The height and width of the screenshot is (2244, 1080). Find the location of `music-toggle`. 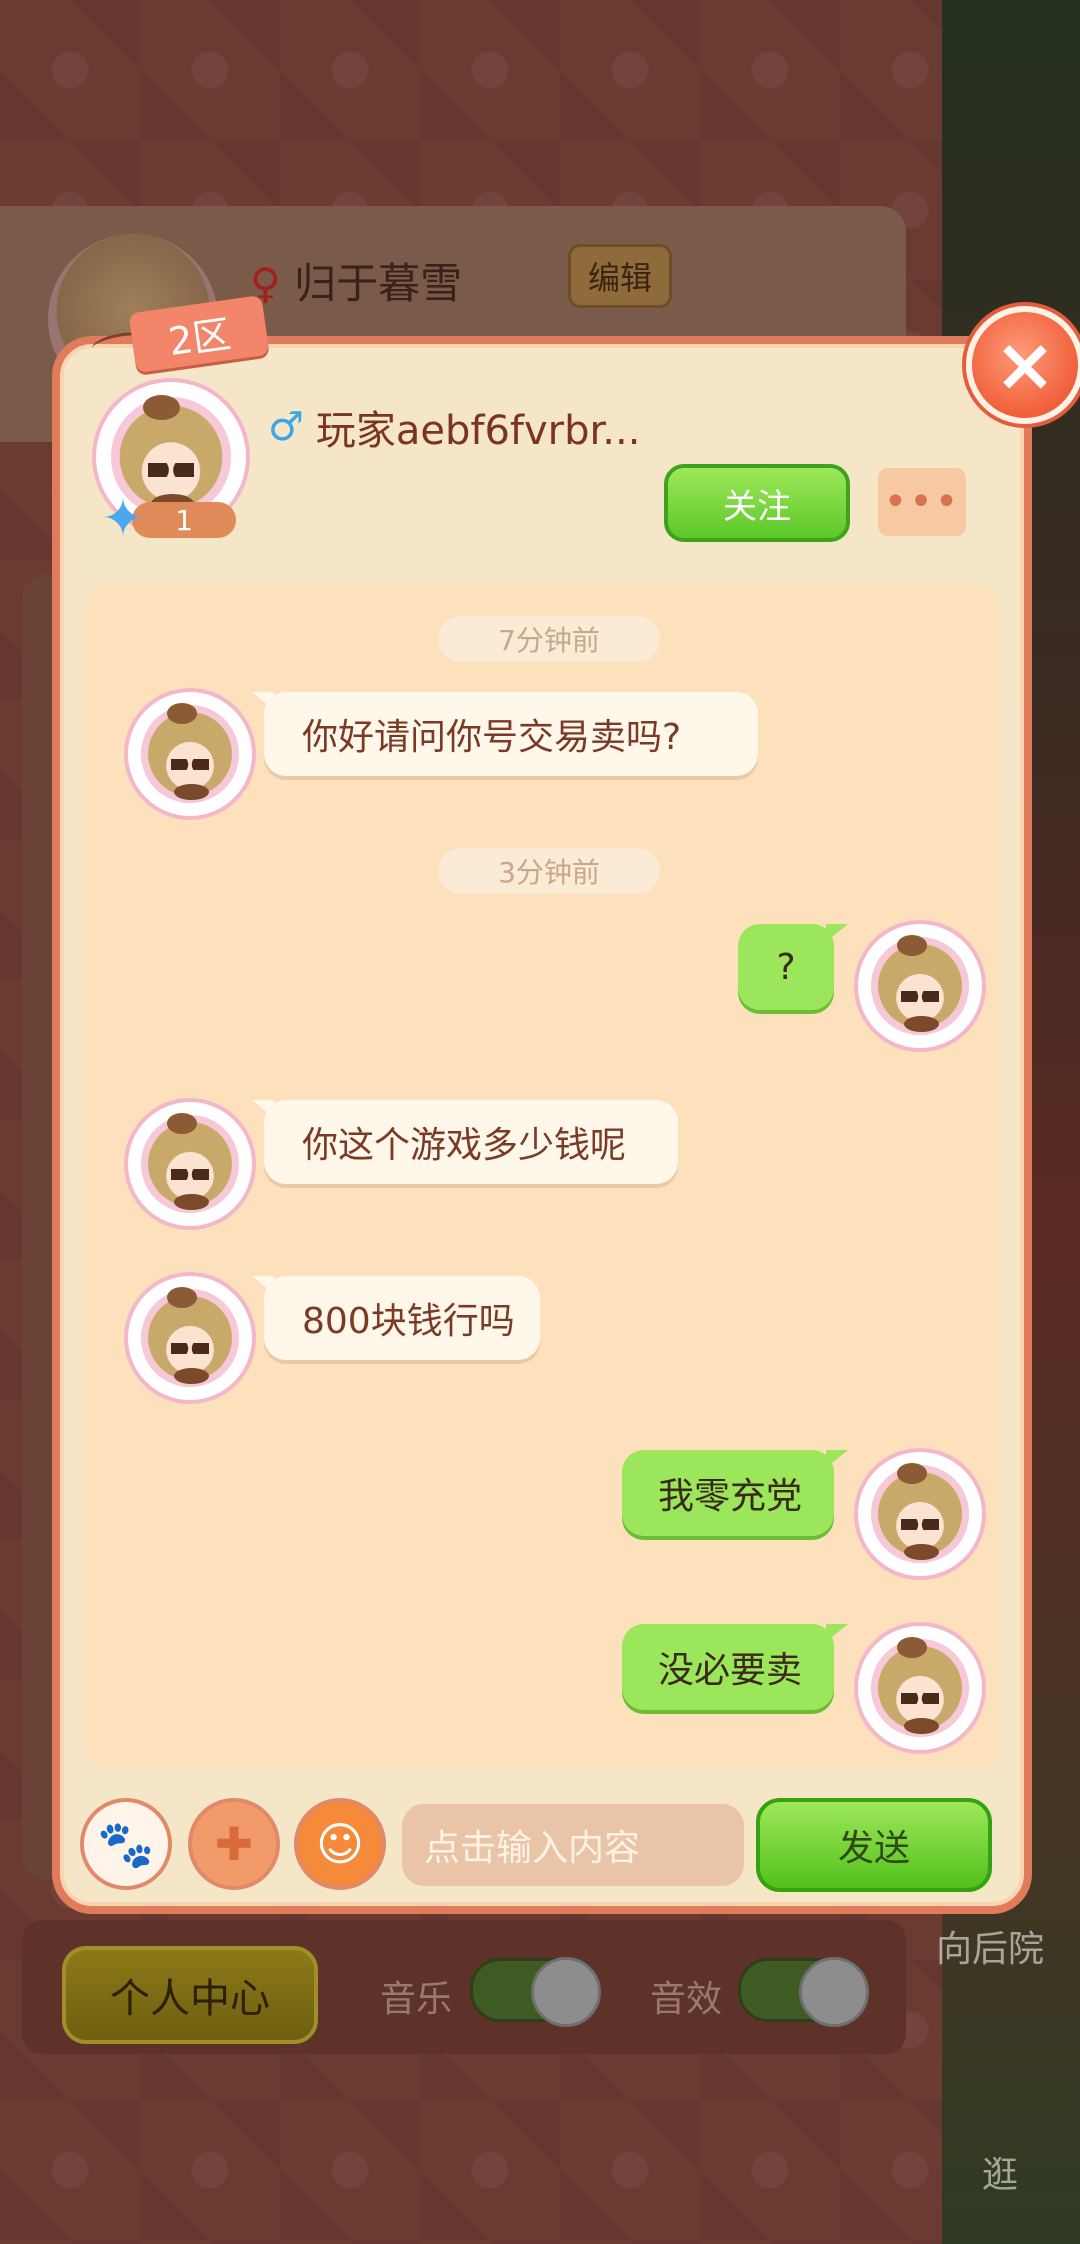

music-toggle is located at coordinates (535, 1992).